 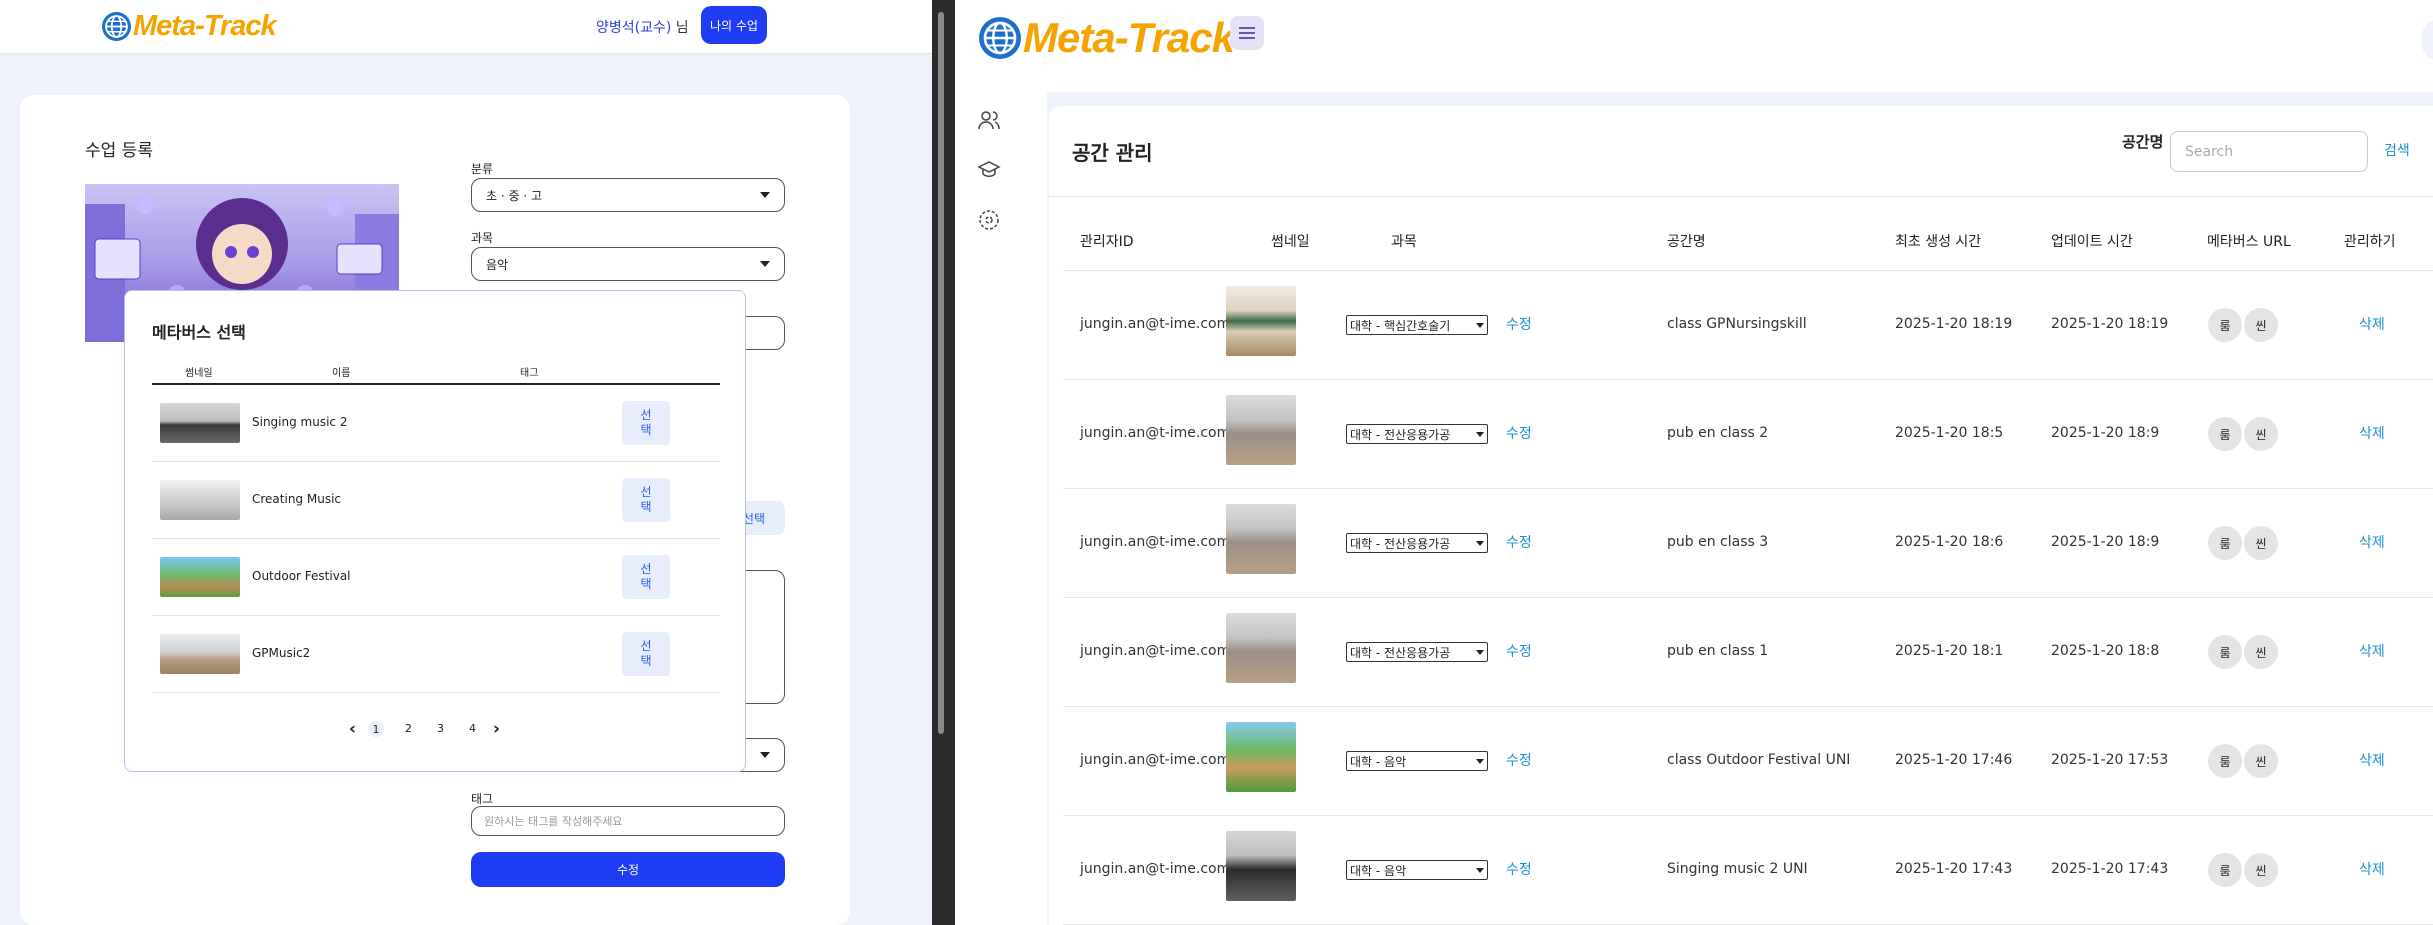 What do you see at coordinates (472, 728) in the screenshot?
I see `page-4: 4` at bounding box center [472, 728].